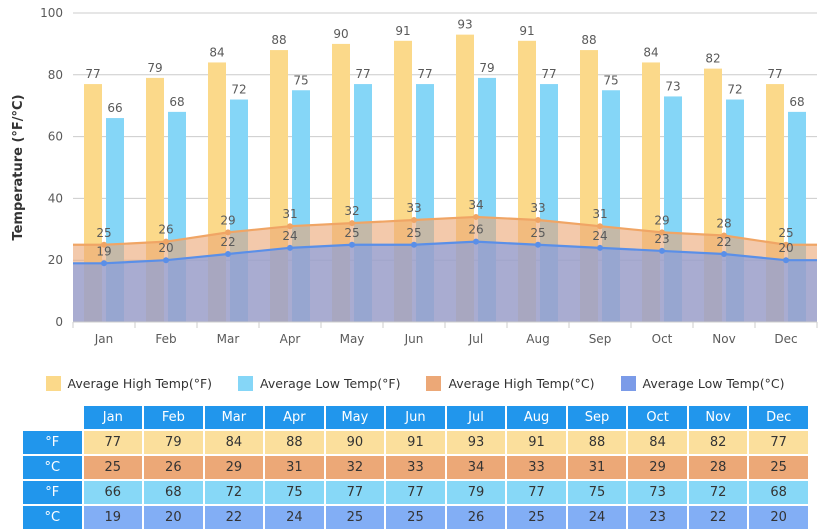 Image resolution: width=830 pixels, height=531 pixels. What do you see at coordinates (104, 339) in the screenshot?
I see `x-tick-label: Jan` at bounding box center [104, 339].